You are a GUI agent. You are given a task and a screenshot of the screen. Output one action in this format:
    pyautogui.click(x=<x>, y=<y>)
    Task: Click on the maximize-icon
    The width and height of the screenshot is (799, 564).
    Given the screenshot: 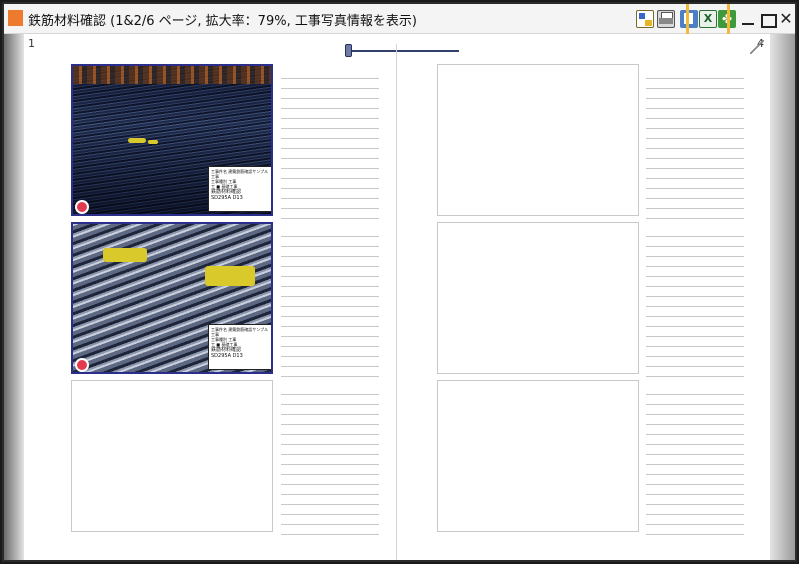 What is the action you would take?
    pyautogui.click(x=767, y=19)
    